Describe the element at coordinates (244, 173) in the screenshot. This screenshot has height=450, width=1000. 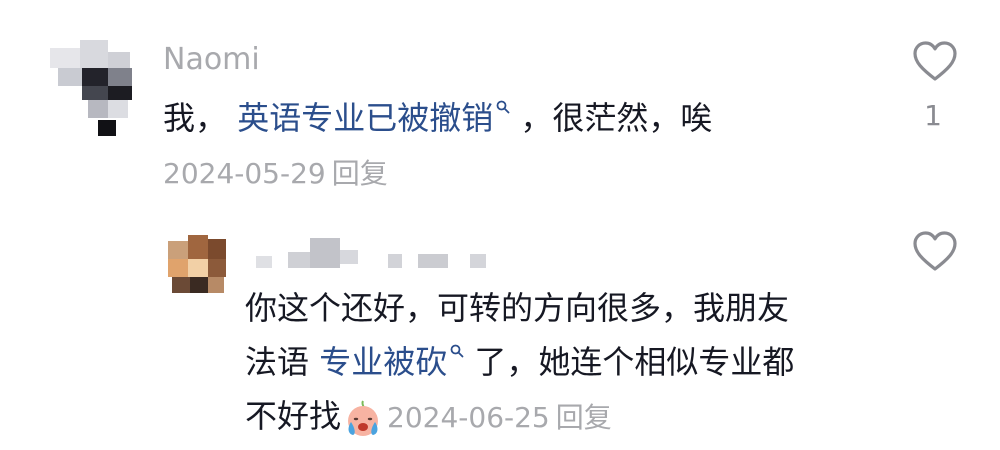
I see `comment-date: 2024-05-29` at that location.